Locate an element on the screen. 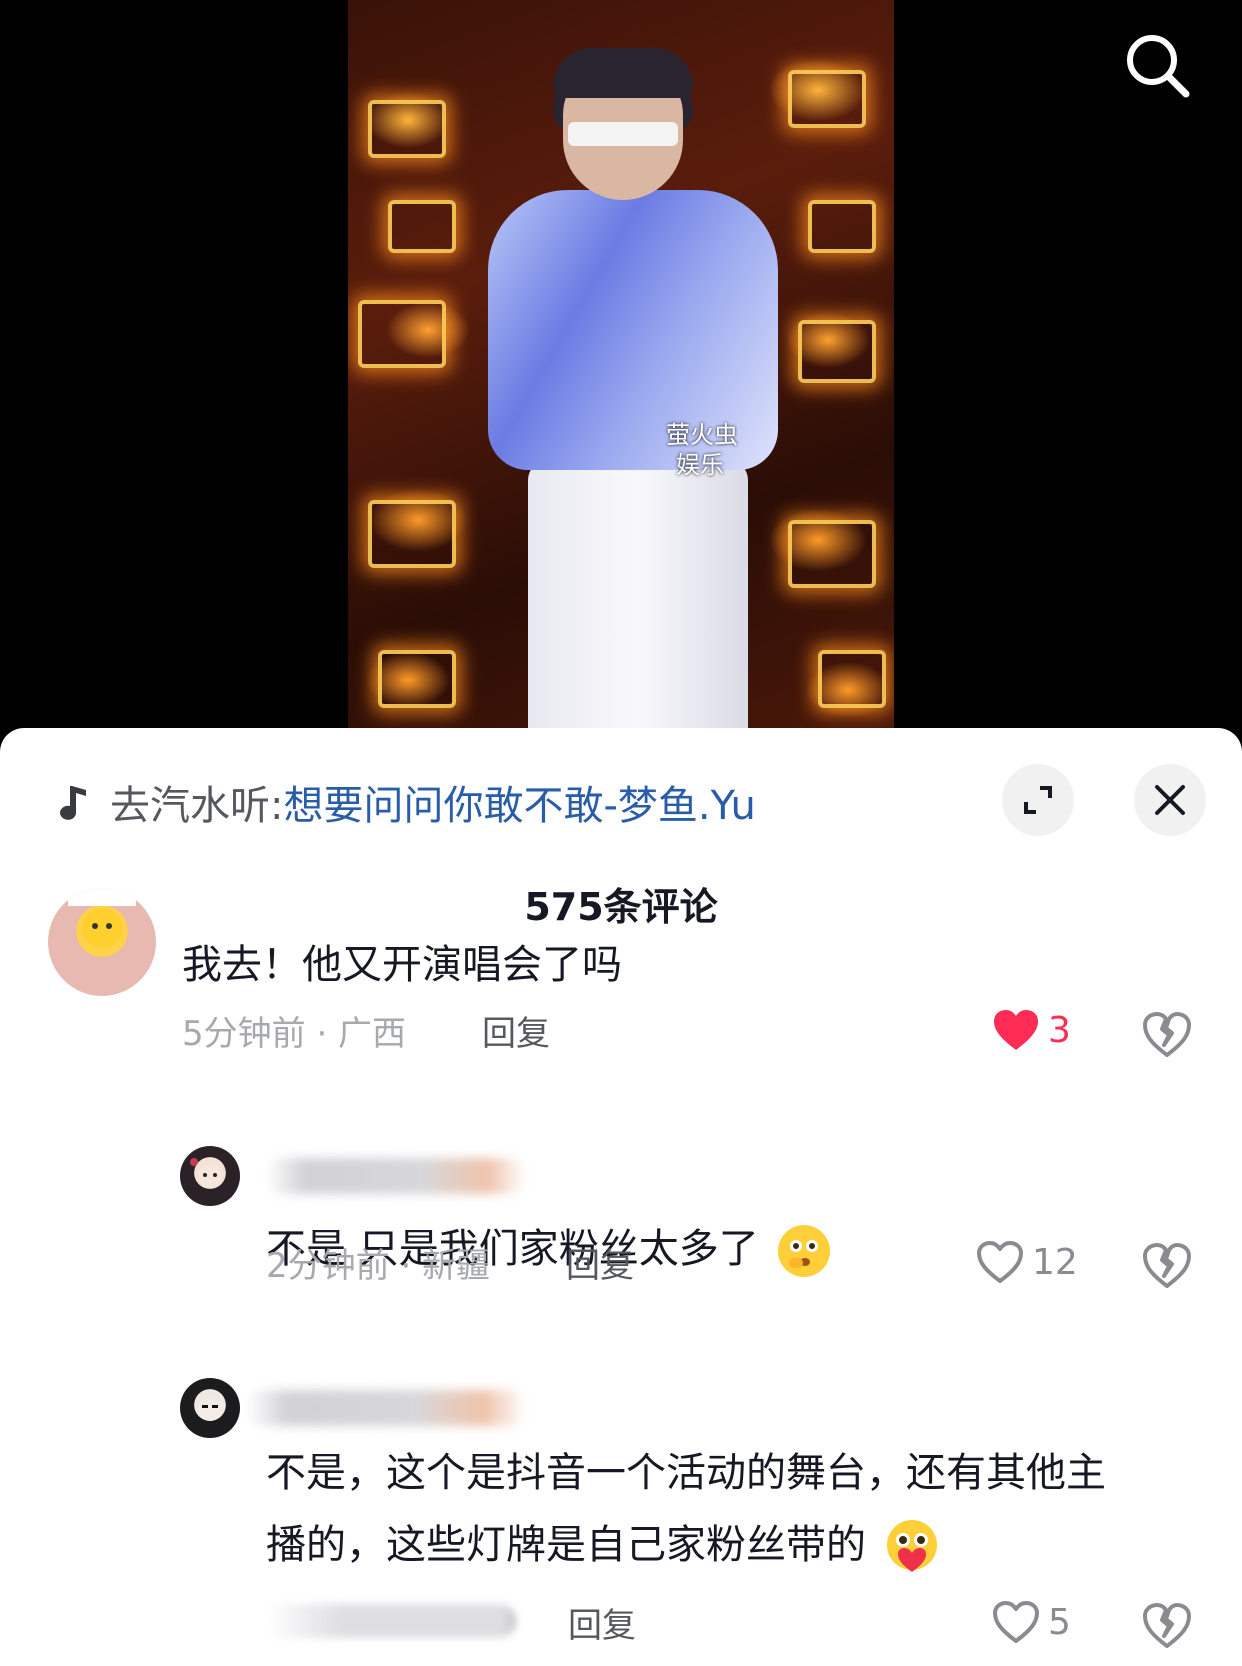 The height and width of the screenshot is (1666, 1242). sunflower-avatar-icon is located at coordinates (102, 918).